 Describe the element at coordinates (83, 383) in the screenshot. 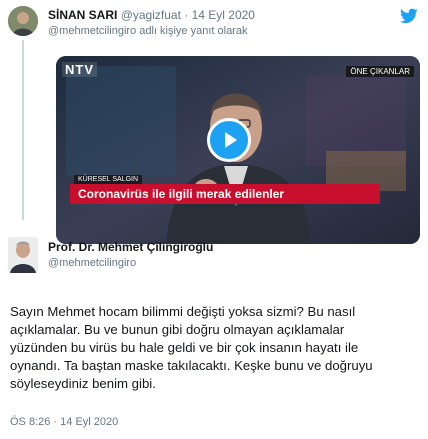

I see `tweet-text-line: söyleseydiniz benim gibi.` at that location.